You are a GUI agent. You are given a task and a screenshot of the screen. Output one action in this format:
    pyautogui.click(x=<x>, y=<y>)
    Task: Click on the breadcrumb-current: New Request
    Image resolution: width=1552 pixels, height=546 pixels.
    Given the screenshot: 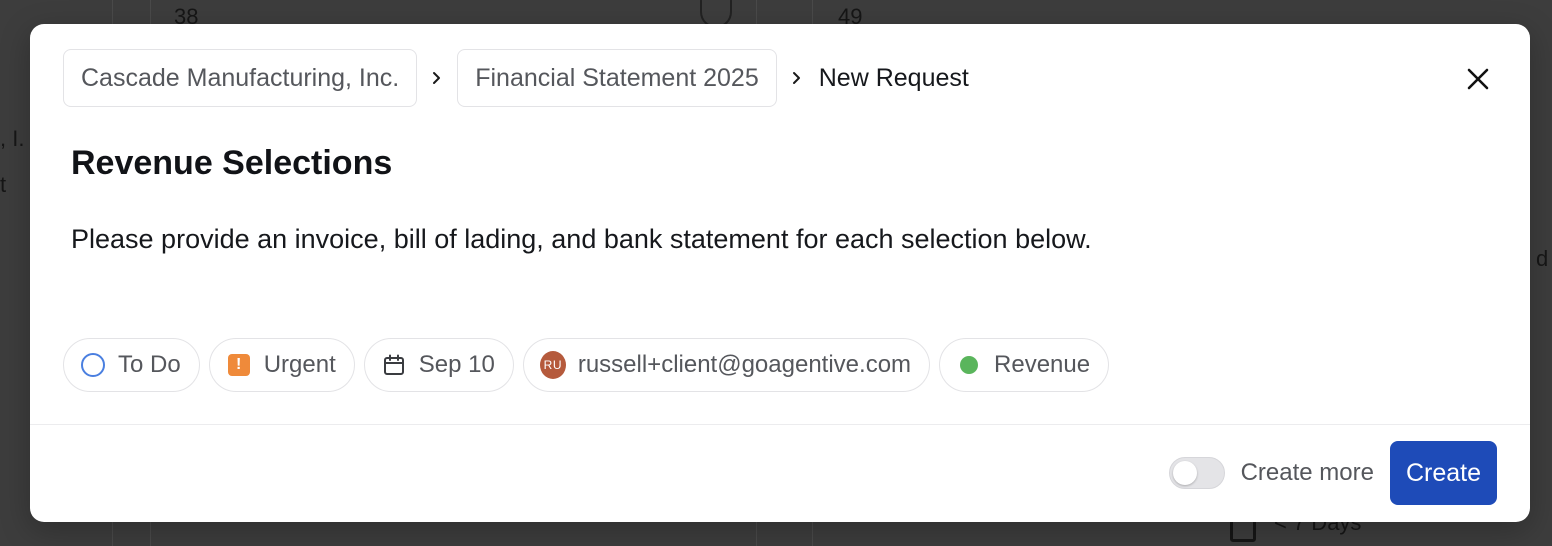 What is the action you would take?
    pyautogui.click(x=893, y=77)
    